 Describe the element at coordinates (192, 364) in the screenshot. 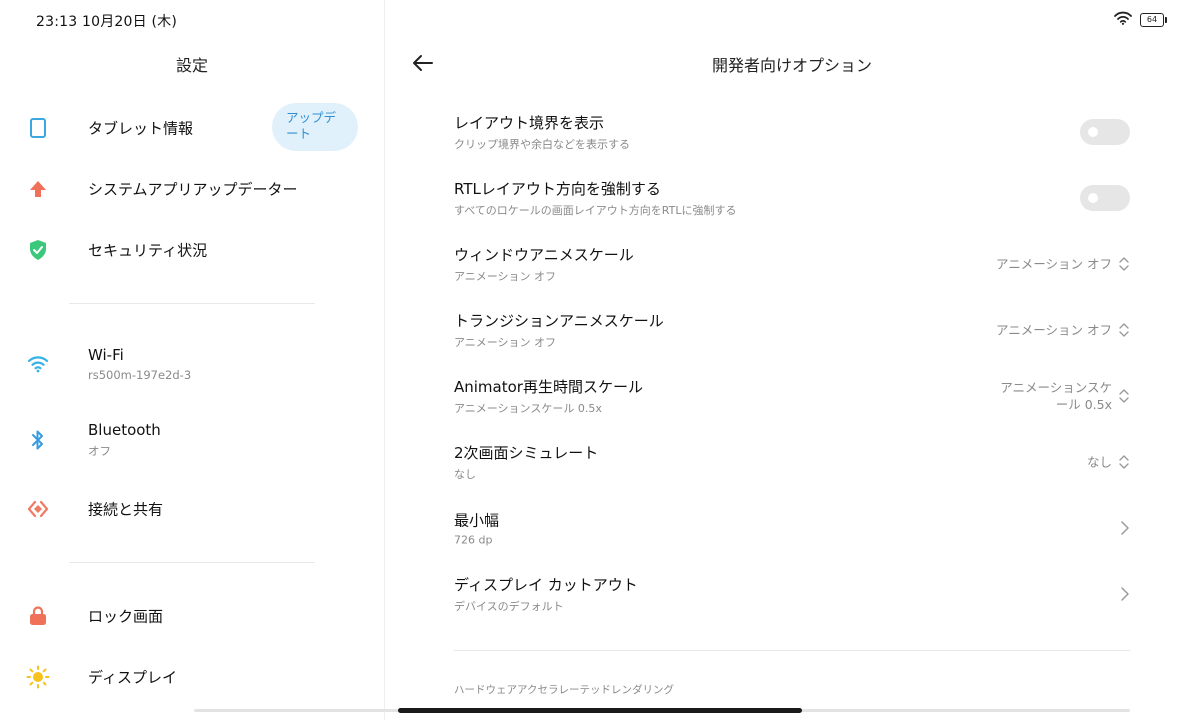

I see `sidebar-item-wifi: Wi-Fi rs500m-197e2d-3` at that location.